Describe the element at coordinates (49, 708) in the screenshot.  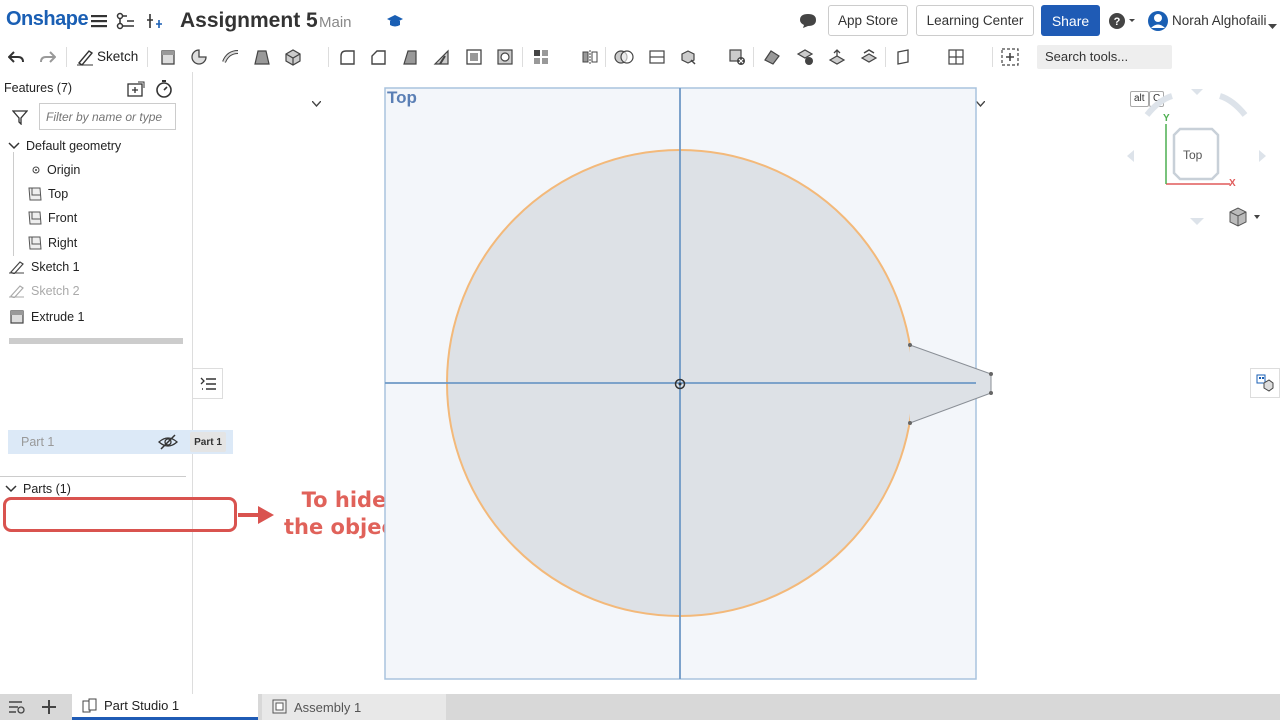
I see `add-tab-icon` at that location.